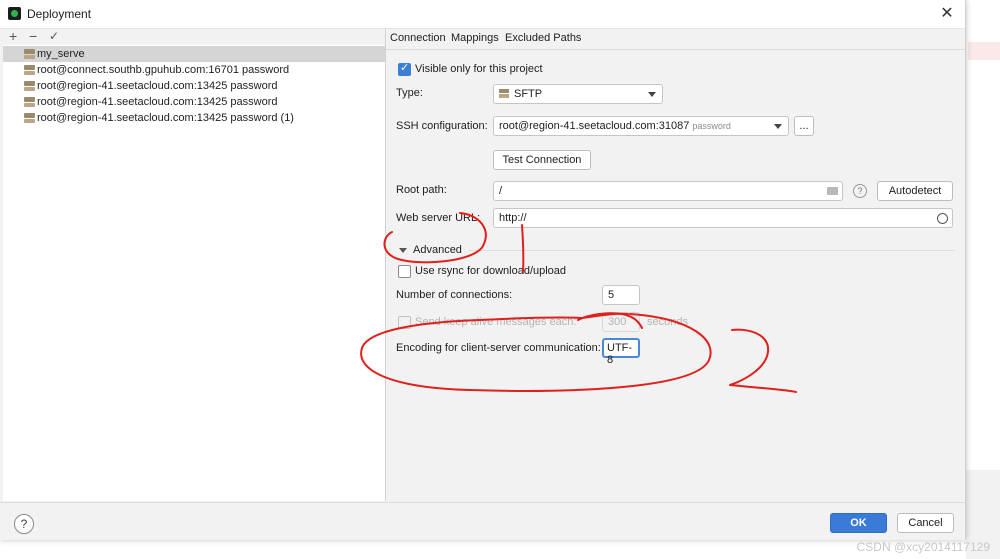  I want to click on server-toolbar: + − ✓, so click(194, 36).